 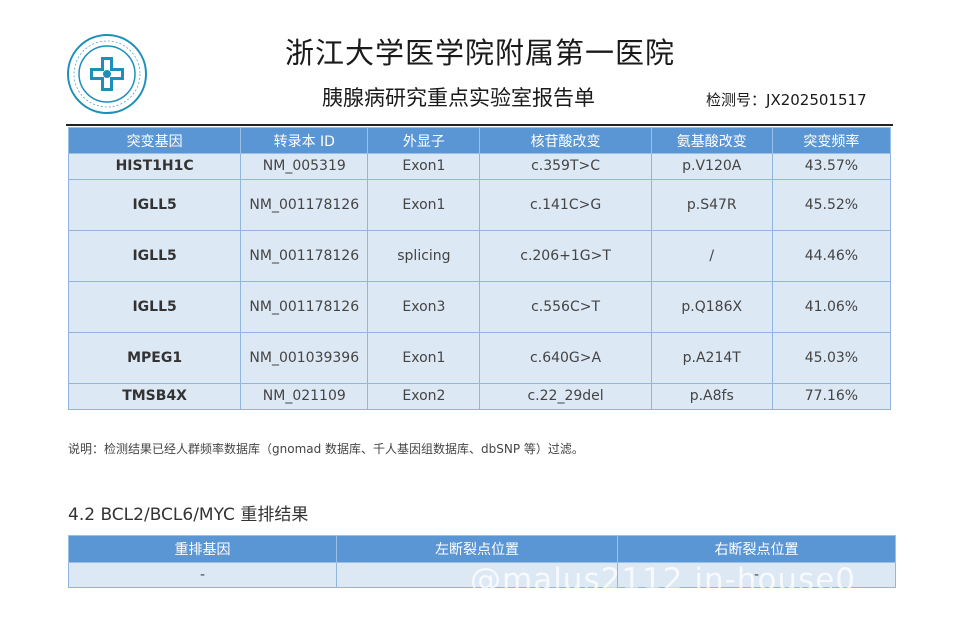 What do you see at coordinates (711, 396) in the screenshot?
I see `amino-acid-cell: p.A8fs` at bounding box center [711, 396].